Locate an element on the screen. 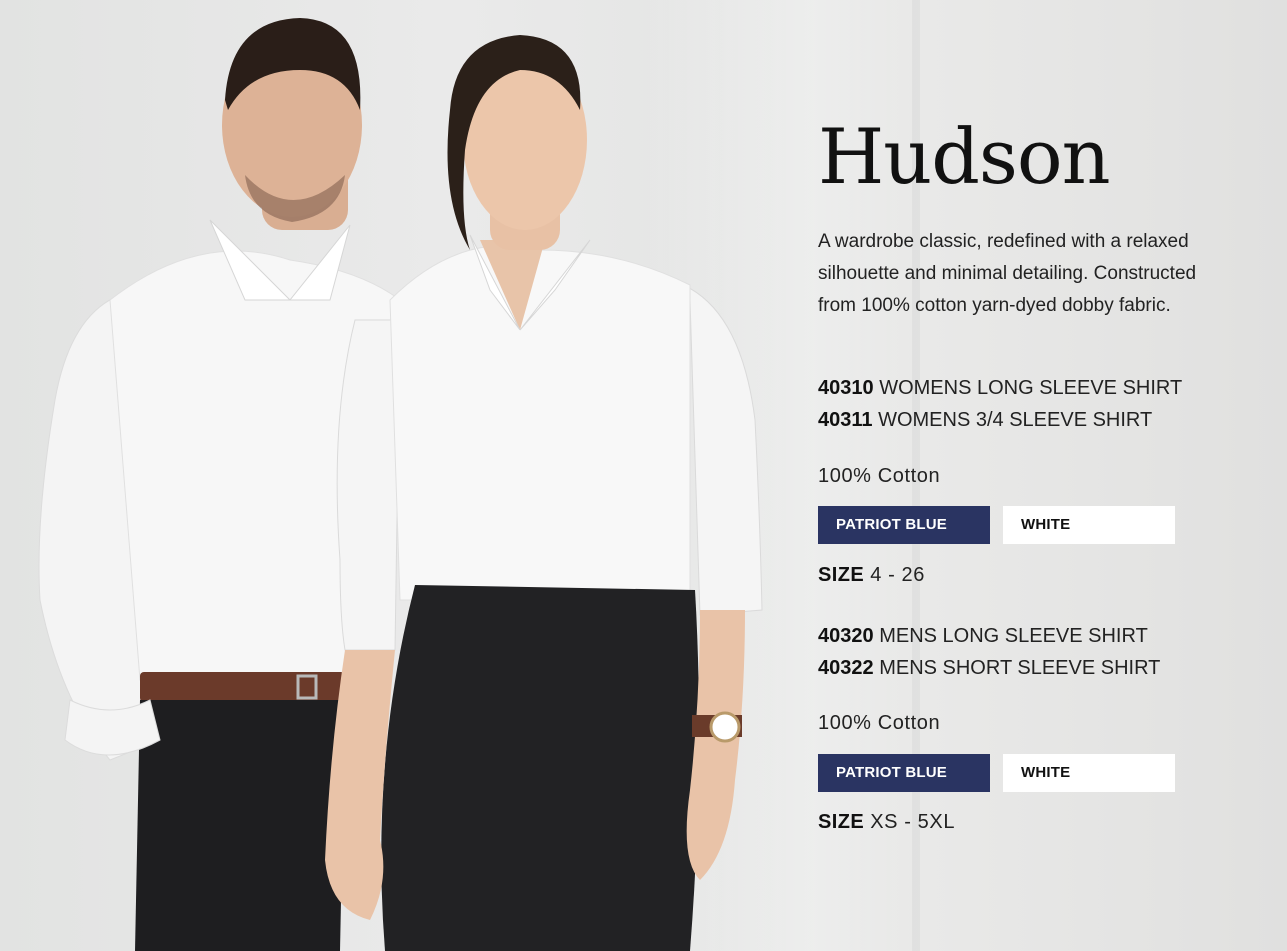 Image resolution: width=1287 pixels, height=951 pixels. collection-title: Hudson is located at coordinates (964, 156).